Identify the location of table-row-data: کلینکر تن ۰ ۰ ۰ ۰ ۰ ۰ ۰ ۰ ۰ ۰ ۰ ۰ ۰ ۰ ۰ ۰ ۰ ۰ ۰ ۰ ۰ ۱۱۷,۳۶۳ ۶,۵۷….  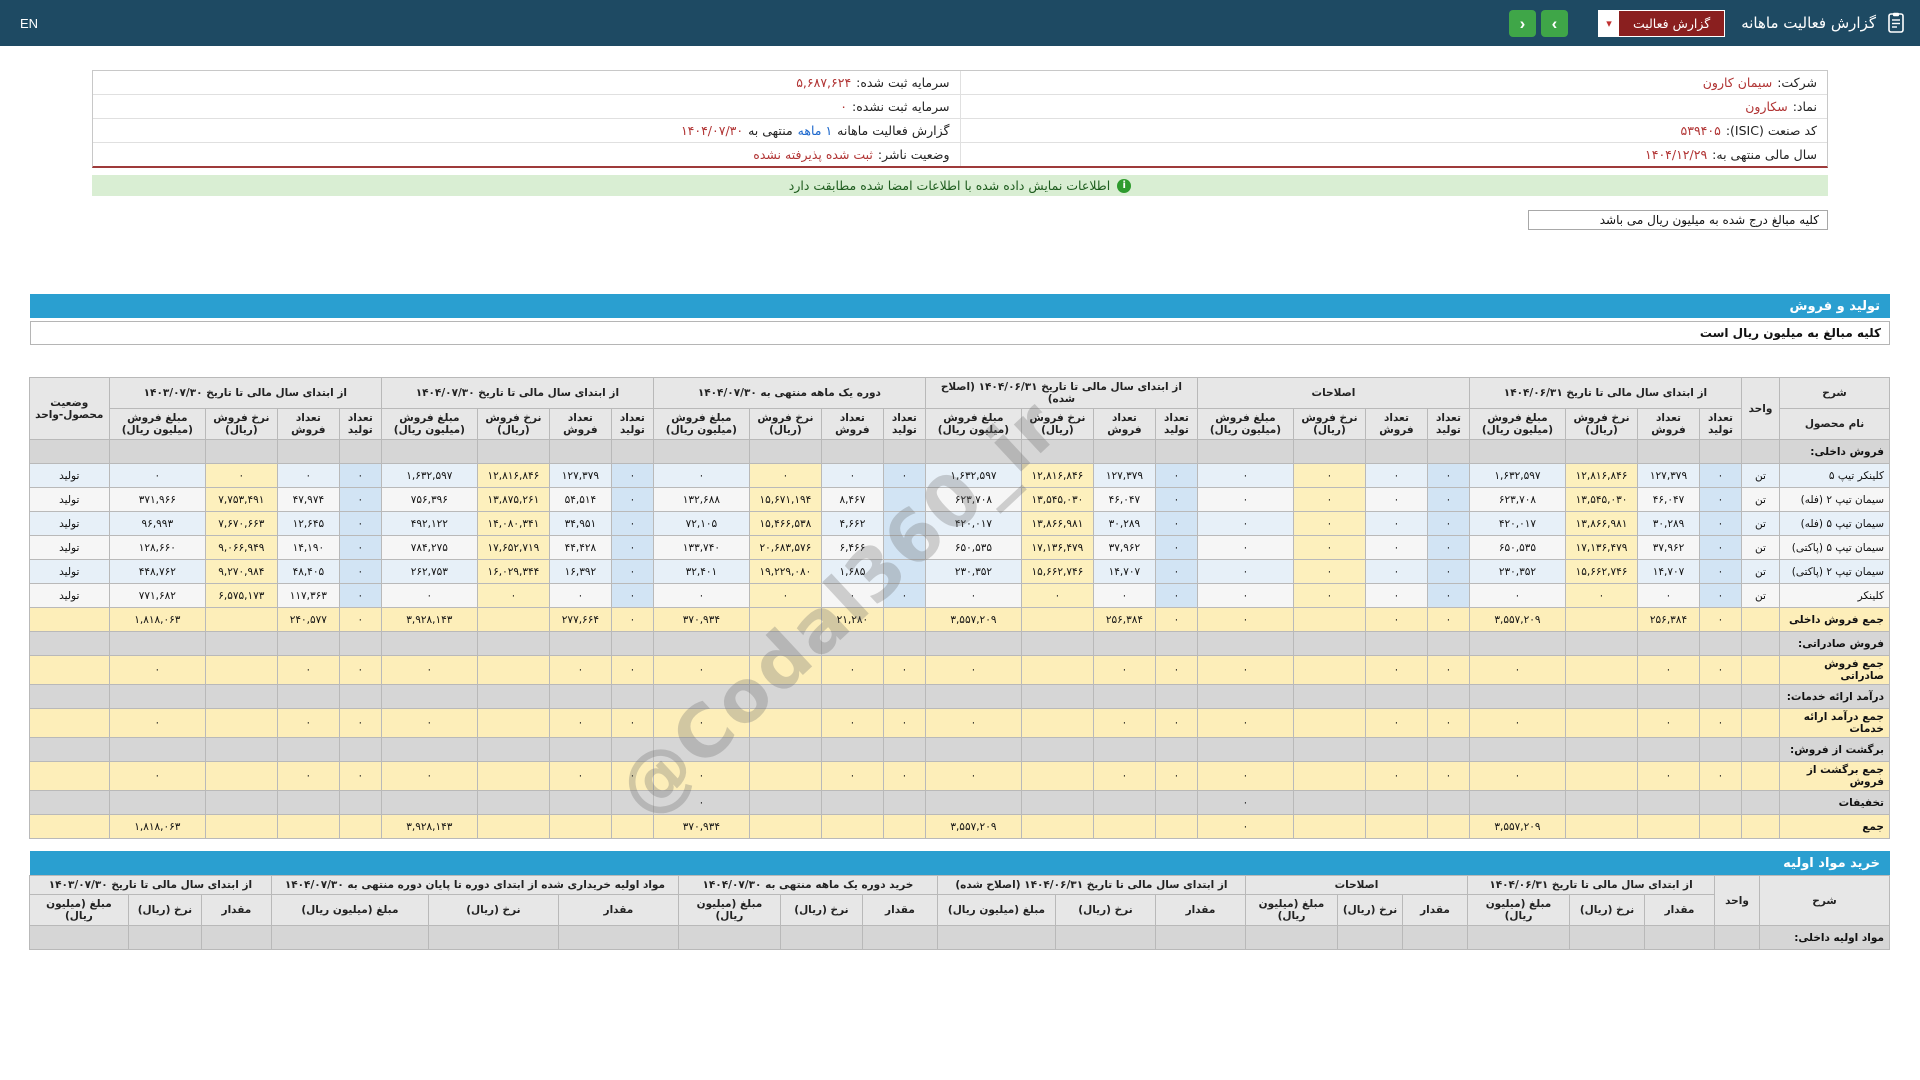
(959, 595).